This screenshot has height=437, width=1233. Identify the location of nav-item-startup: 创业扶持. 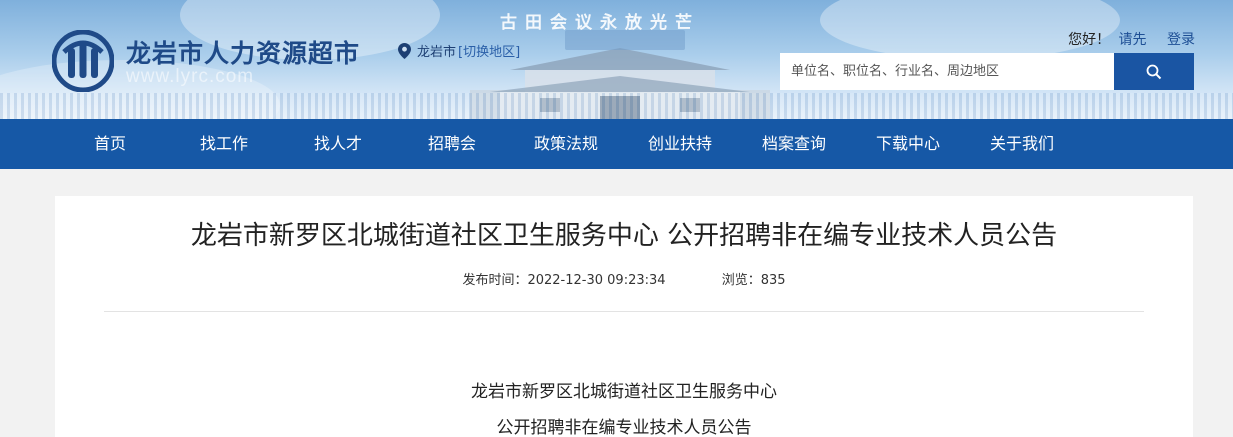
(680, 144).